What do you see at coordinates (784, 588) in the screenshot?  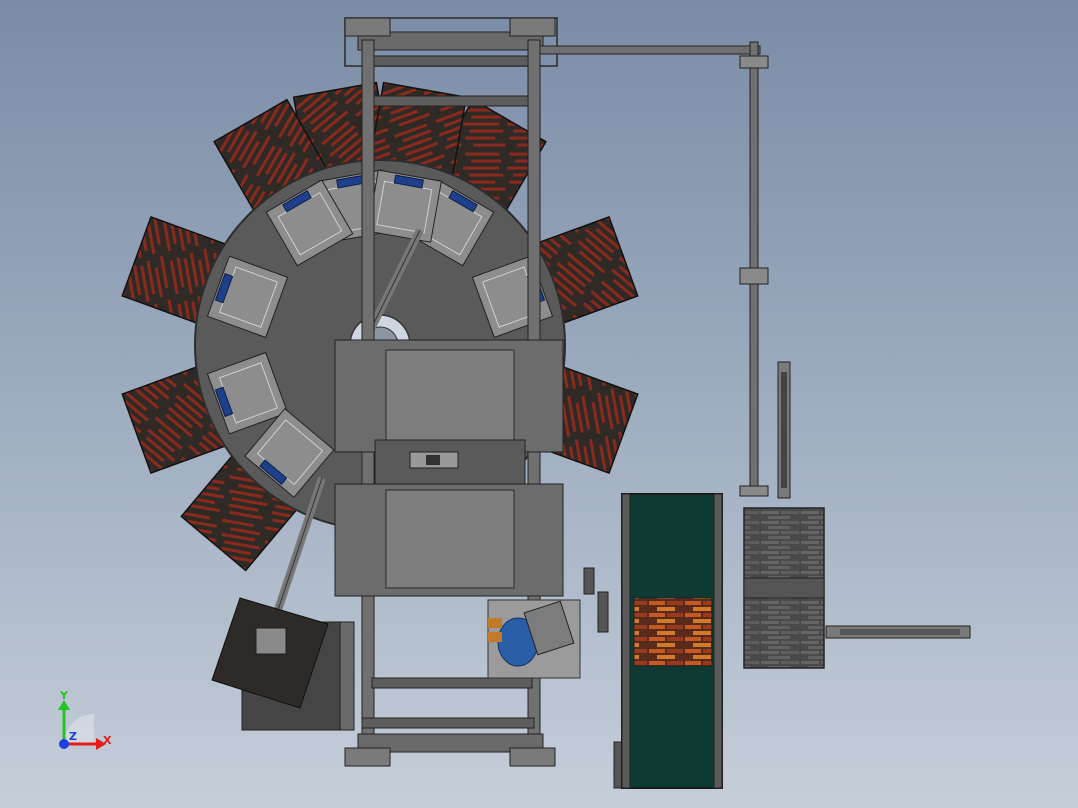 I see `brick-stack` at bounding box center [784, 588].